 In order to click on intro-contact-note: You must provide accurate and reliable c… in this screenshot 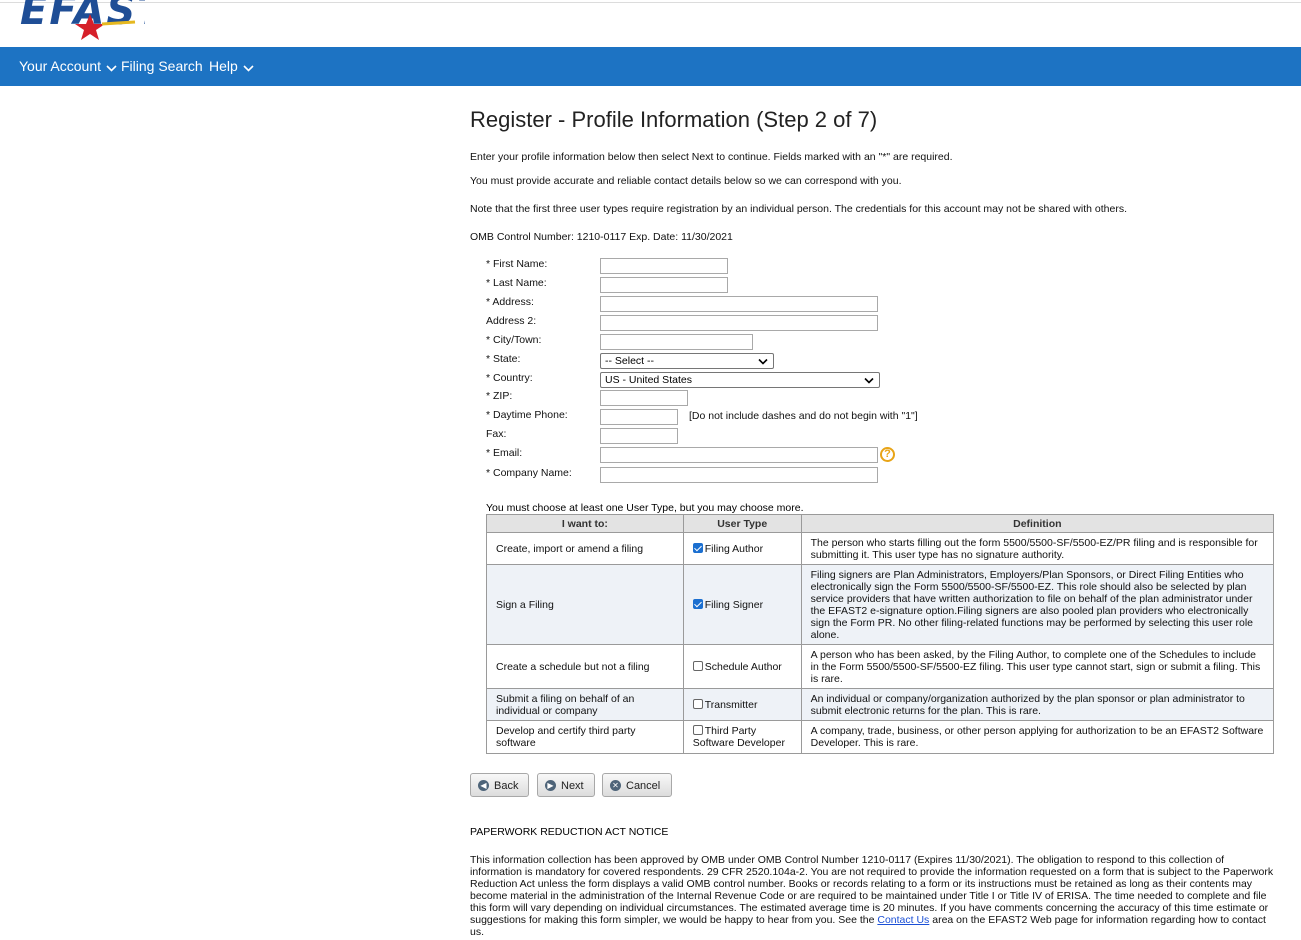, I will do `click(686, 181)`.